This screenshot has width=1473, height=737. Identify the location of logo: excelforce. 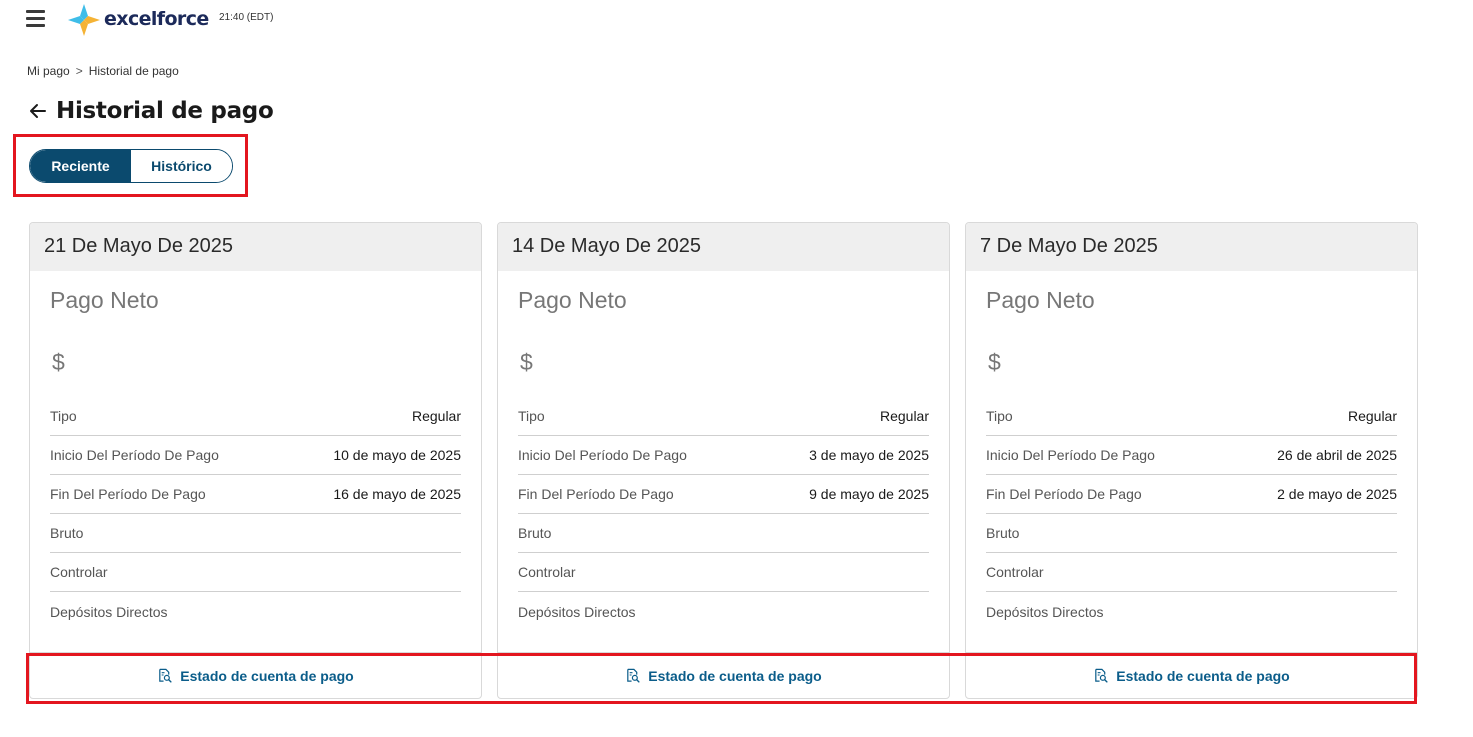
(137, 20).